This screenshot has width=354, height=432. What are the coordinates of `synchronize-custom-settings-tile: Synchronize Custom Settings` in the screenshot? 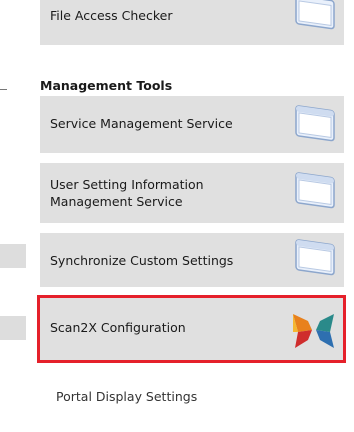 It's located at (192, 260).